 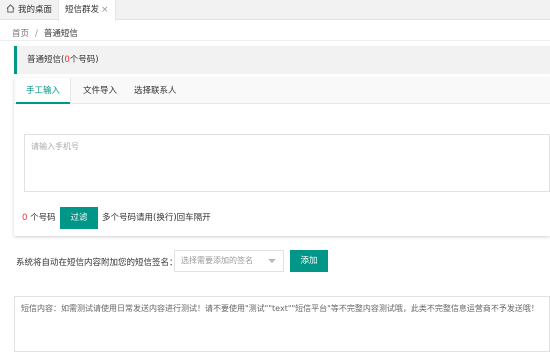 I want to click on title-suffix: 个号码), so click(x=84, y=60).